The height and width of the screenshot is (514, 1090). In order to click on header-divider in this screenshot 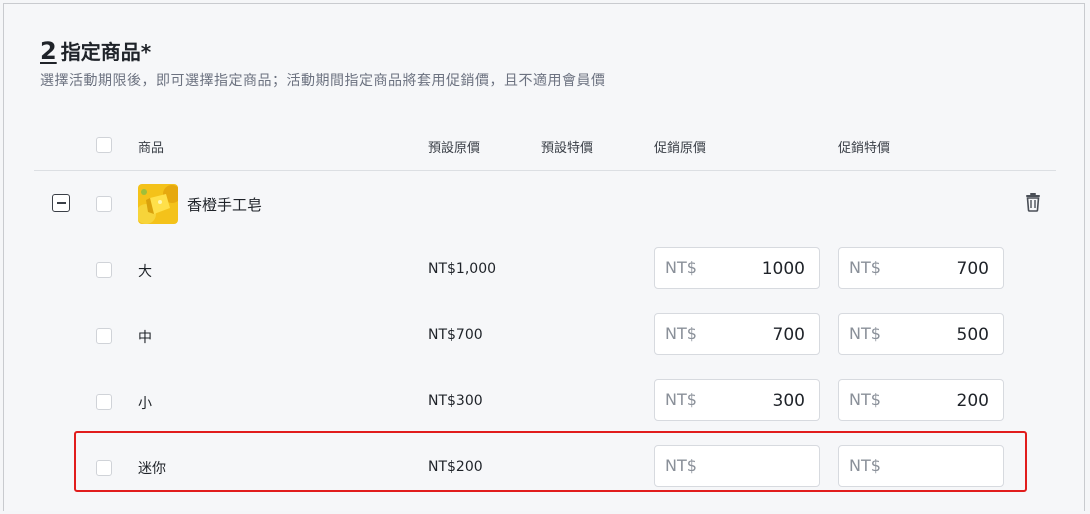, I will do `click(545, 170)`.